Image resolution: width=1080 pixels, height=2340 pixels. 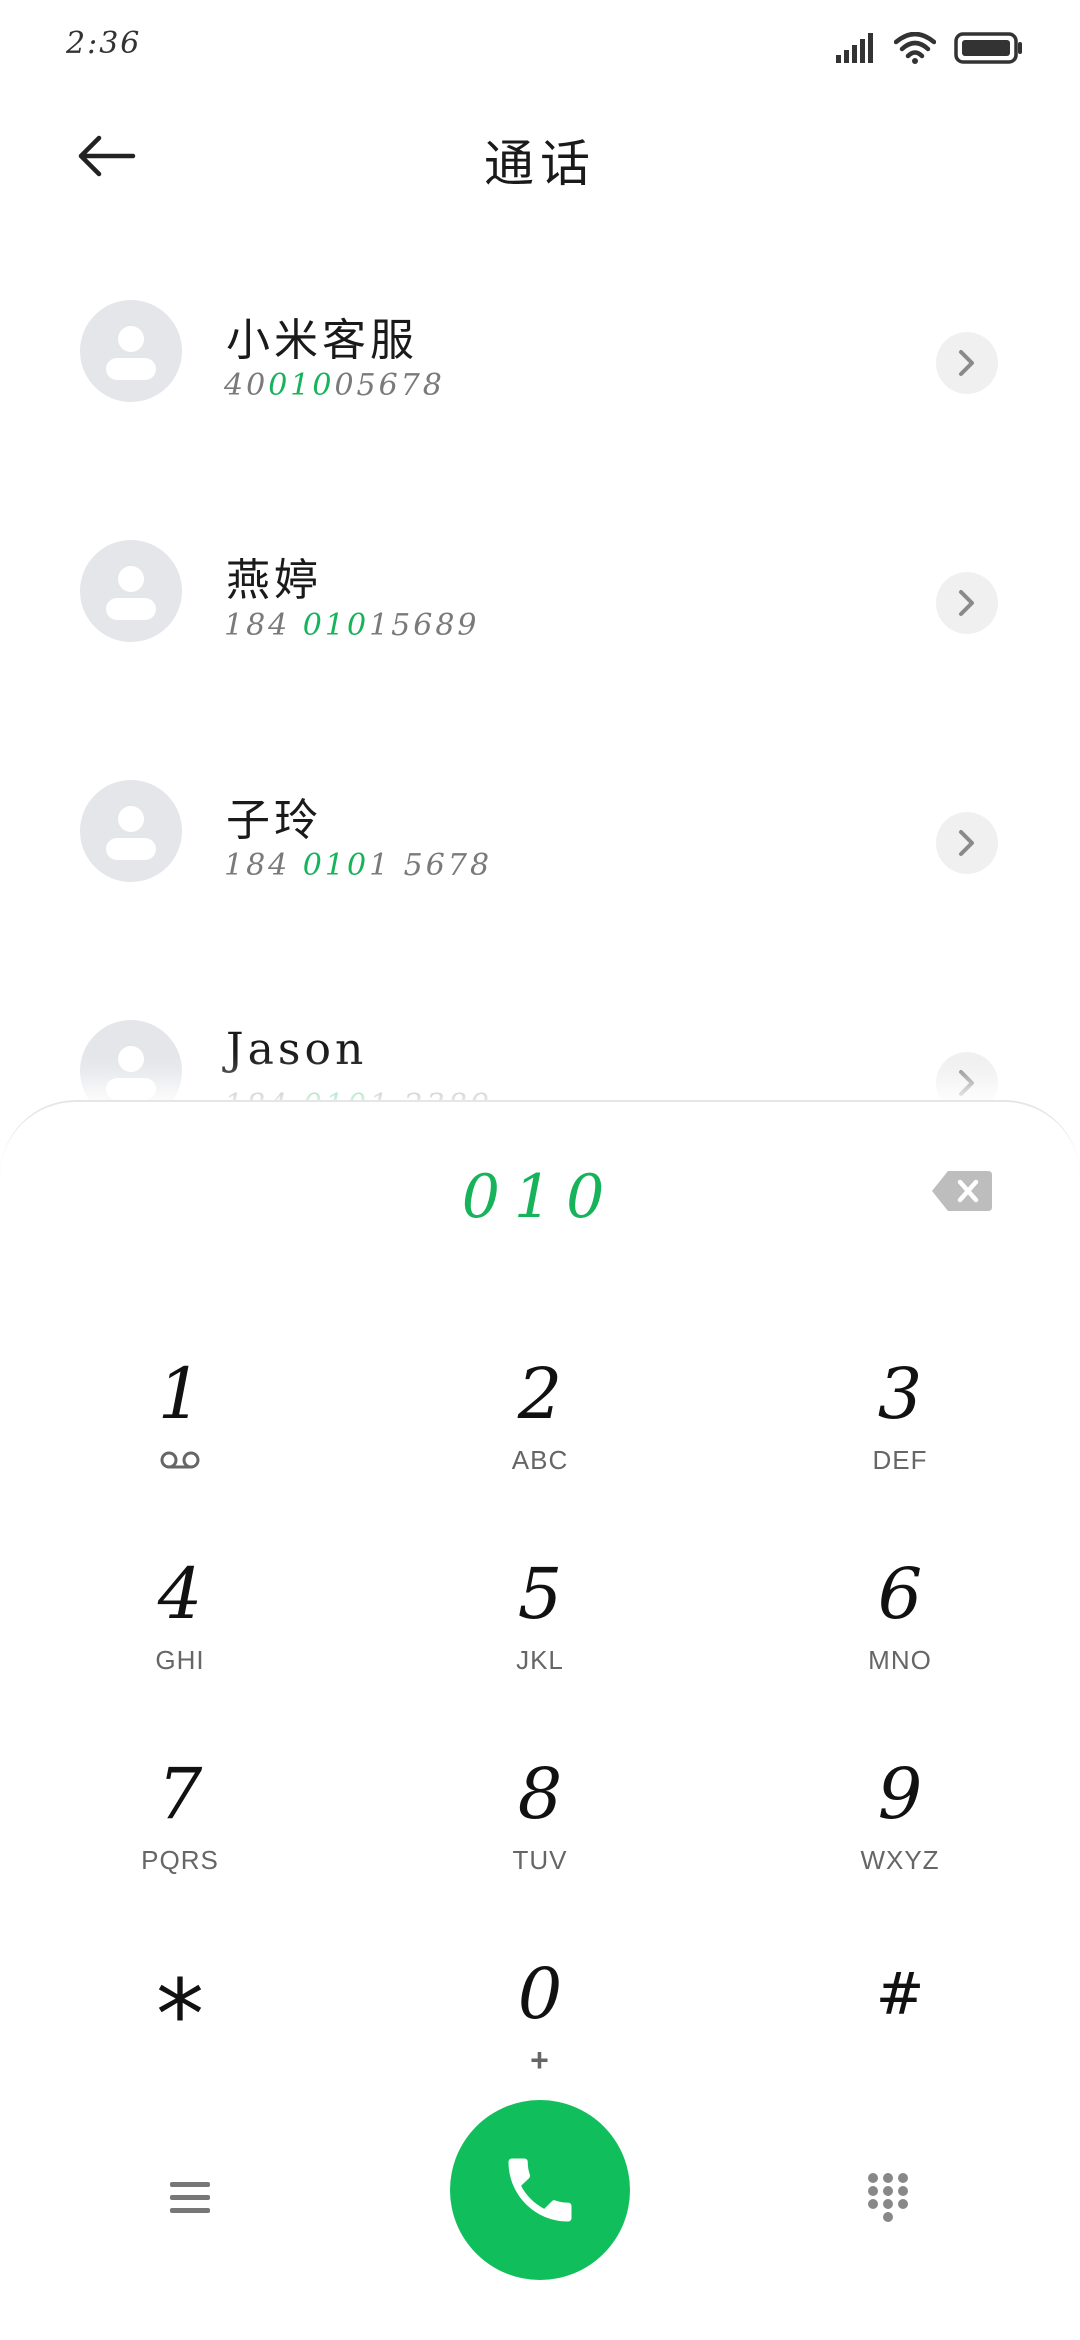 I want to click on key-digit: 3, so click(x=900, y=1394).